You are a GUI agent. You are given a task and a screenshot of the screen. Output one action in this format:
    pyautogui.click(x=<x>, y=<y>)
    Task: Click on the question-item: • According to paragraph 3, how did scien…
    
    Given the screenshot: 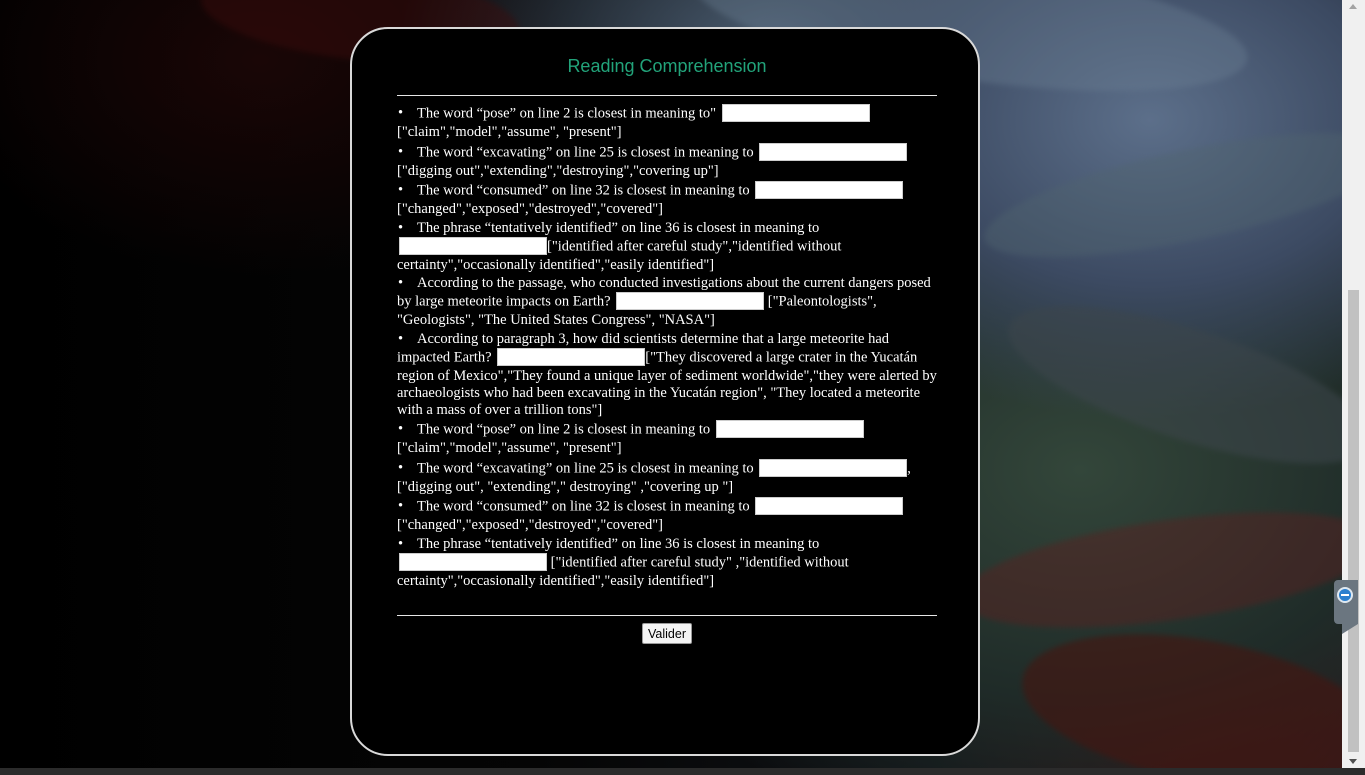 What is the action you would take?
    pyautogui.click(x=667, y=375)
    